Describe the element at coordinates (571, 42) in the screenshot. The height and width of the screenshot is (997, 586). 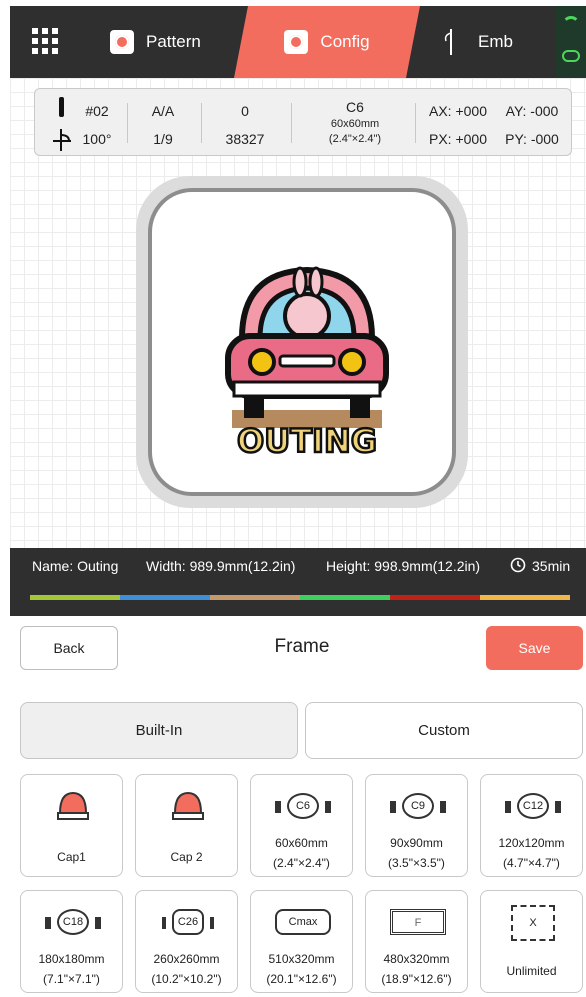
I see `status-strip` at that location.